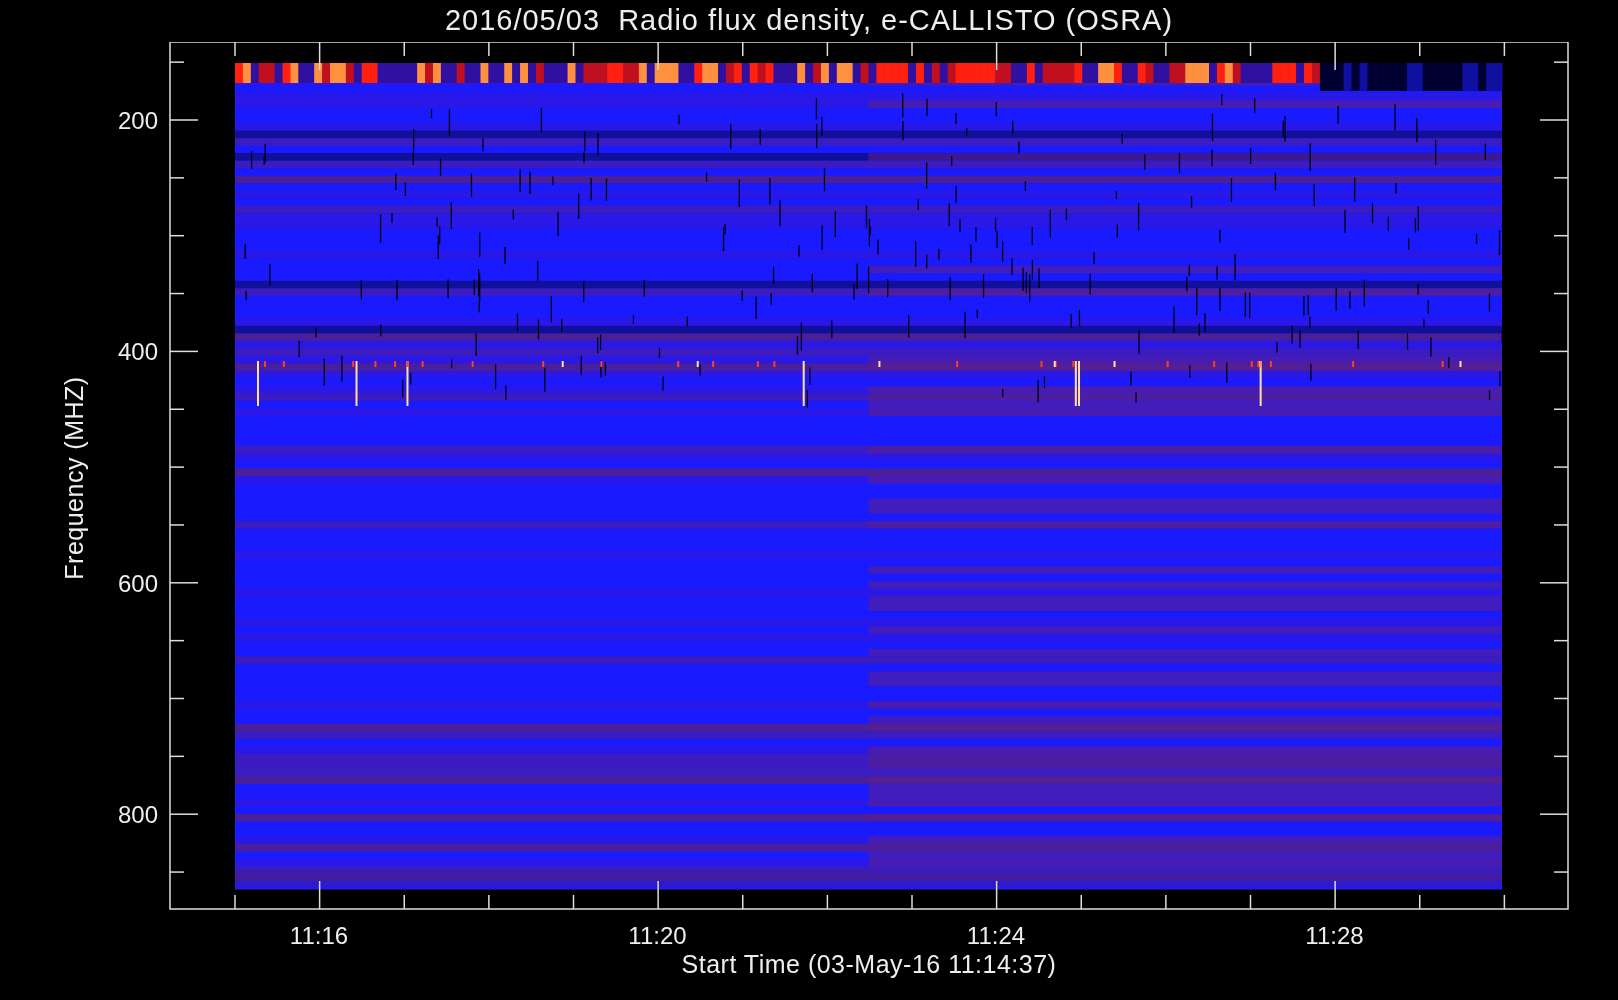 The height and width of the screenshot is (1000, 1618). What do you see at coordinates (137, 120) in the screenshot?
I see `y-tick-label: 200` at bounding box center [137, 120].